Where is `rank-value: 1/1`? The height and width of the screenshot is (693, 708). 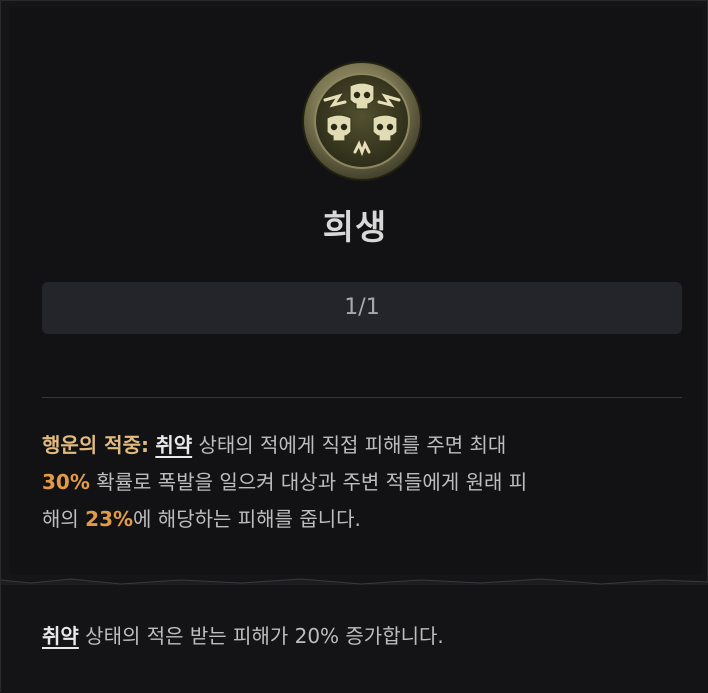 rank-value: 1/1 is located at coordinates (362, 307).